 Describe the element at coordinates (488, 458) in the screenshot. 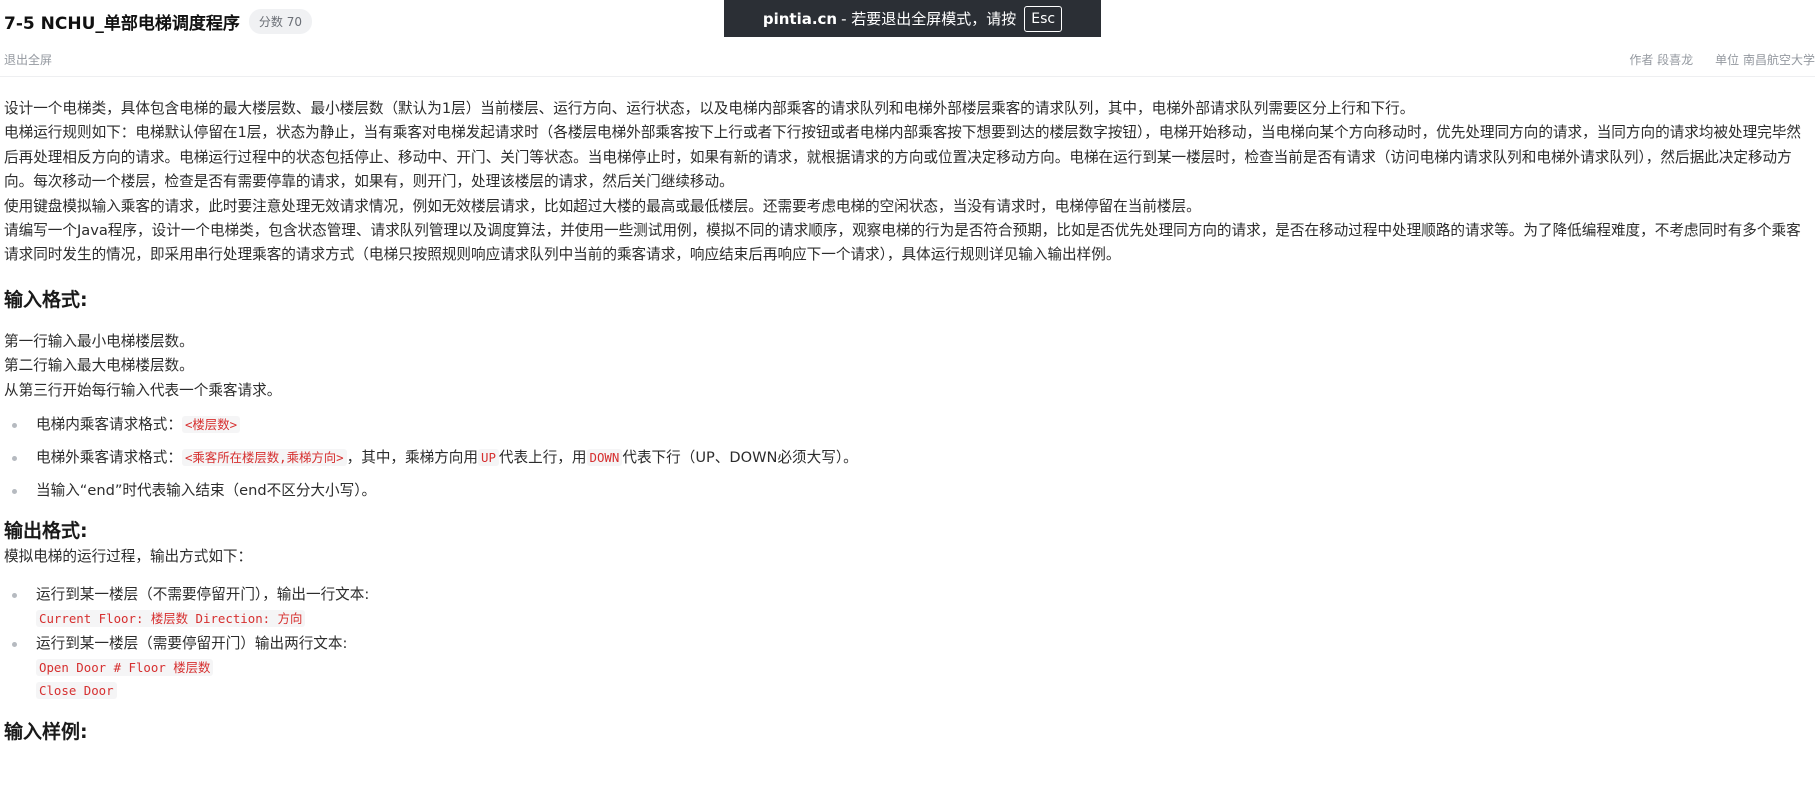

I see `up-code: UP` at that location.